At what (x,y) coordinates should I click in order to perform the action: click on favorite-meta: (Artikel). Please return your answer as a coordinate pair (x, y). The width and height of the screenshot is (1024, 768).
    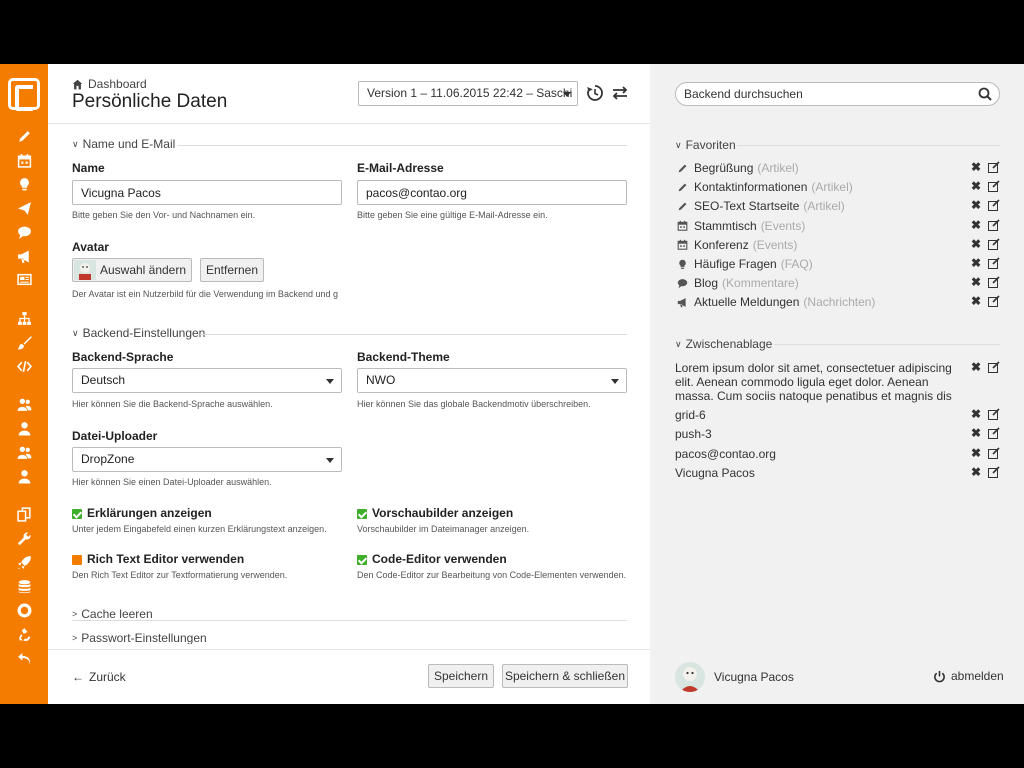
    Looking at the image, I should click on (778, 168).